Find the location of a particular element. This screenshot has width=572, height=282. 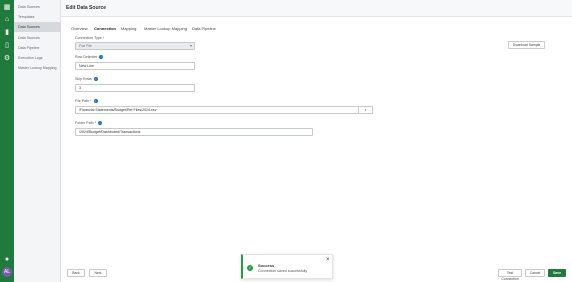

tab-overview: Overview is located at coordinates (79, 29).